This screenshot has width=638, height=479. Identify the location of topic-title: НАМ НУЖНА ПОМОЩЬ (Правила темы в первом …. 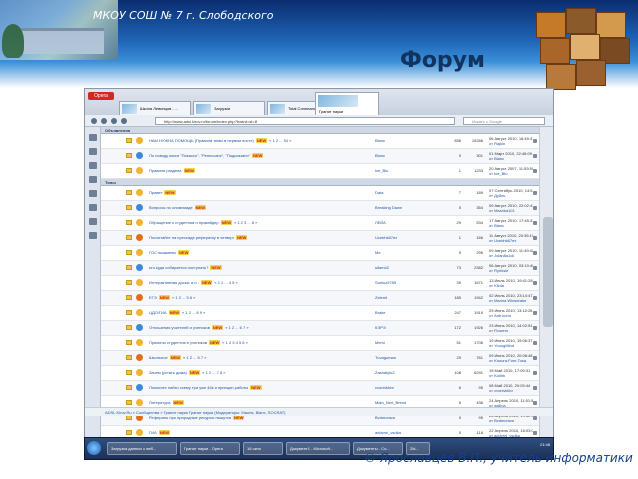
(201, 140).